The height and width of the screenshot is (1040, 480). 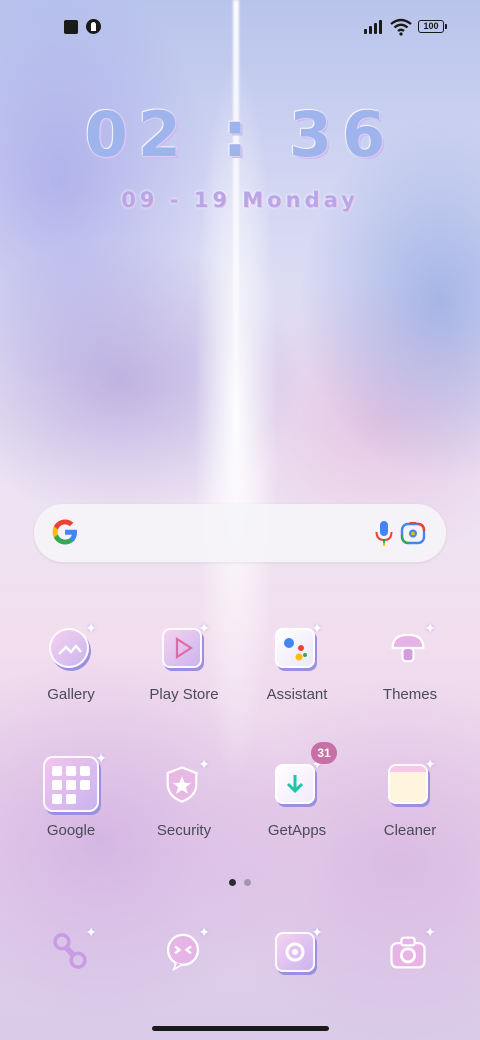 I want to click on page-dot, so click(x=247, y=882).